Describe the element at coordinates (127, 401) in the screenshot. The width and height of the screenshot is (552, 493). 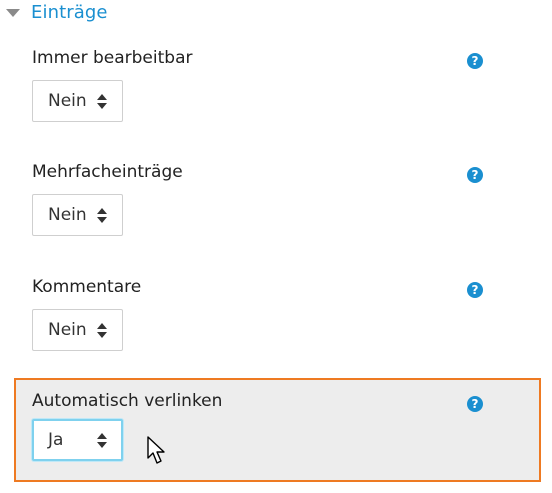
I see `field-label: Automatisch verlinken` at that location.